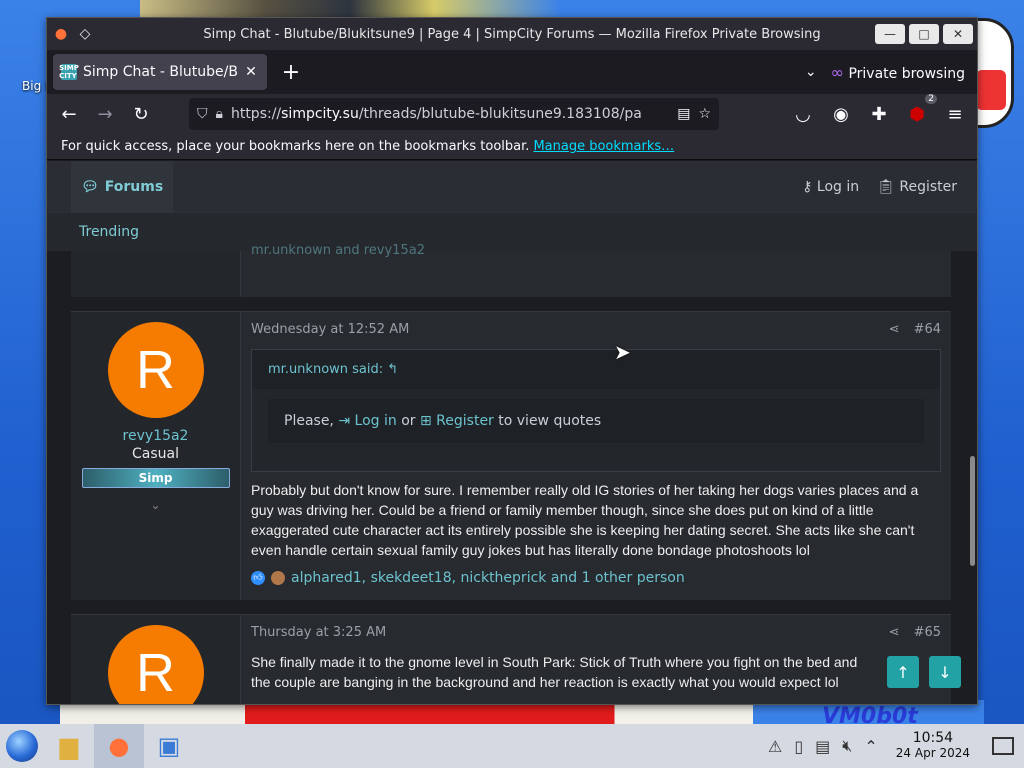 This screenshot has width=1024, height=768. I want to click on start-button, so click(22, 746).